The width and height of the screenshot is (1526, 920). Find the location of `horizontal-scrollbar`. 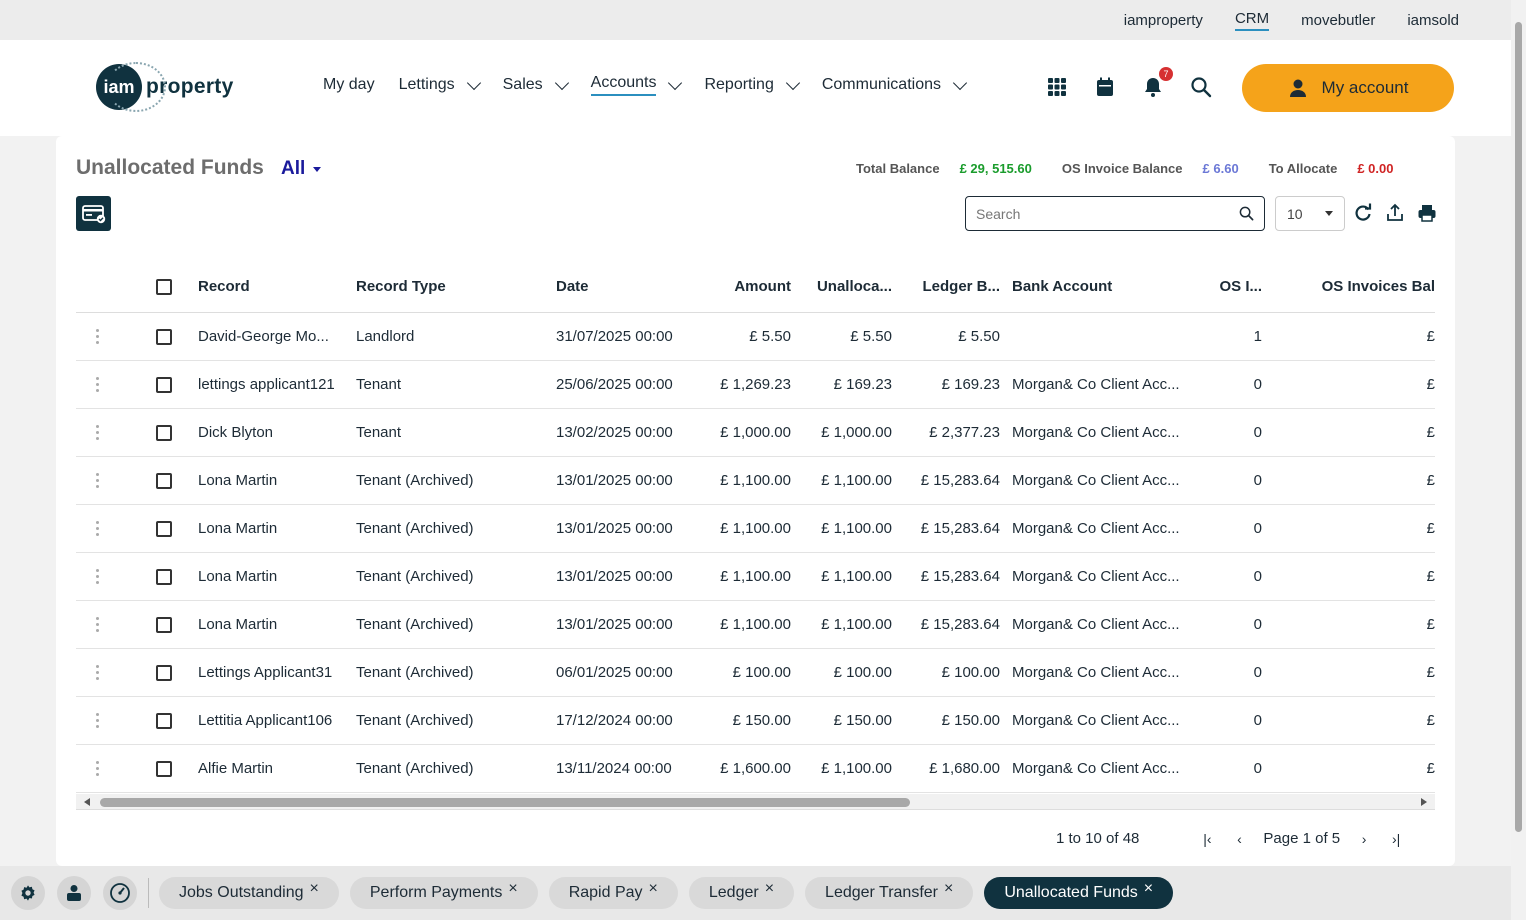

horizontal-scrollbar is located at coordinates (755, 802).